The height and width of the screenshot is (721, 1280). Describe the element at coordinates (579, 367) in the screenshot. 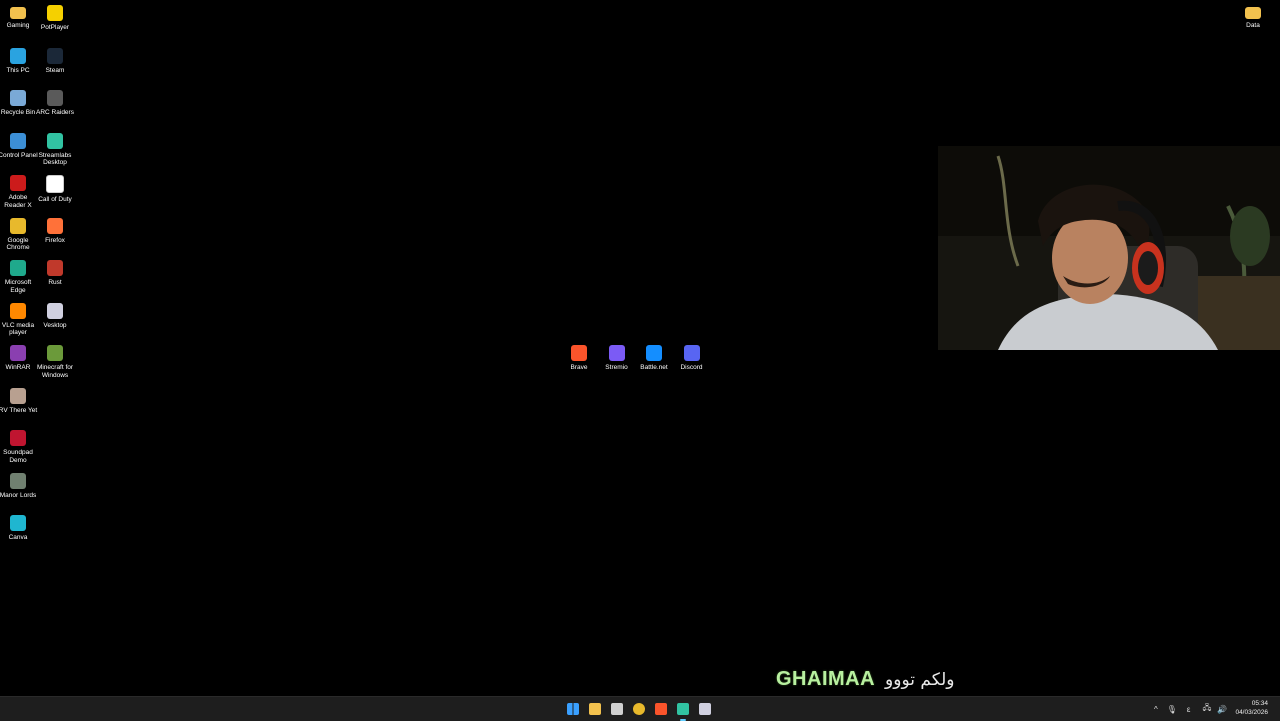

I see `desktop-icon-label: Brave` at that location.